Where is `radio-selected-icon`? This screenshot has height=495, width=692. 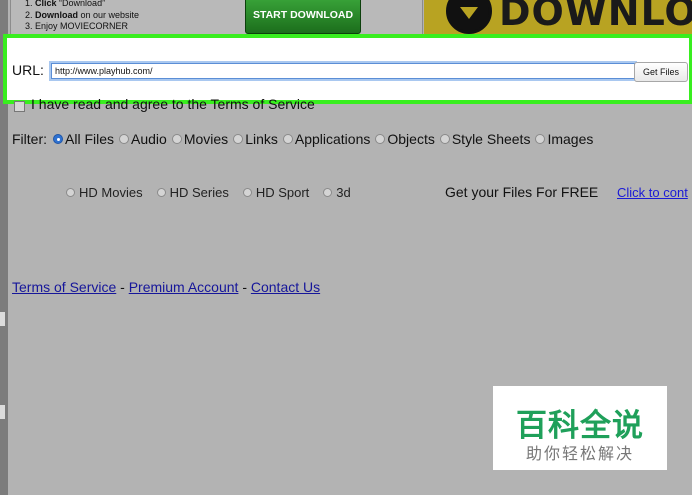
radio-selected-icon is located at coordinates (58, 139).